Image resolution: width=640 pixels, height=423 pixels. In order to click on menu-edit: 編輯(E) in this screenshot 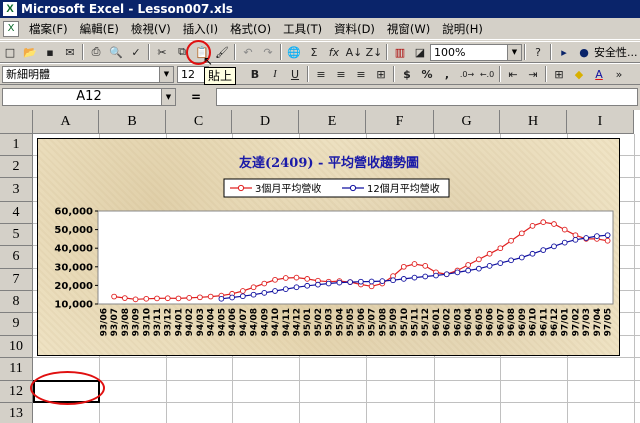, I will do `click(99, 29)`.